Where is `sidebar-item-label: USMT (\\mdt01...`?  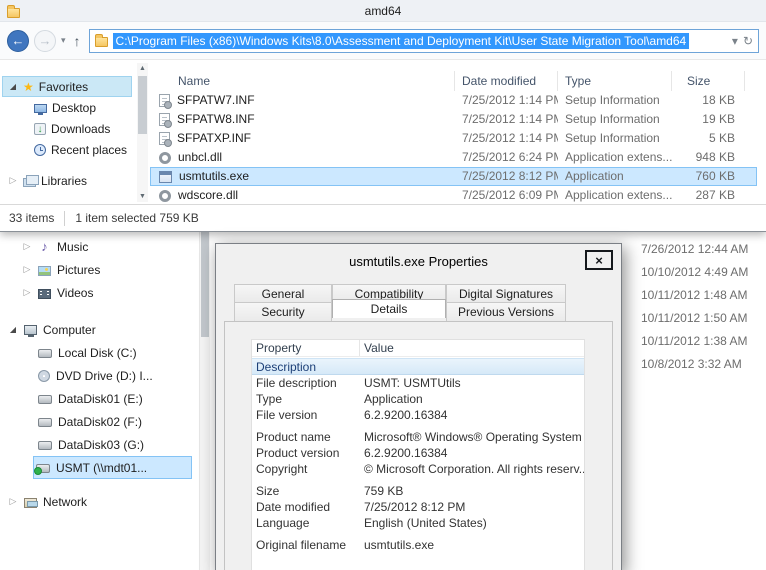 sidebar-item-label: USMT (\\mdt01... is located at coordinates (102, 467).